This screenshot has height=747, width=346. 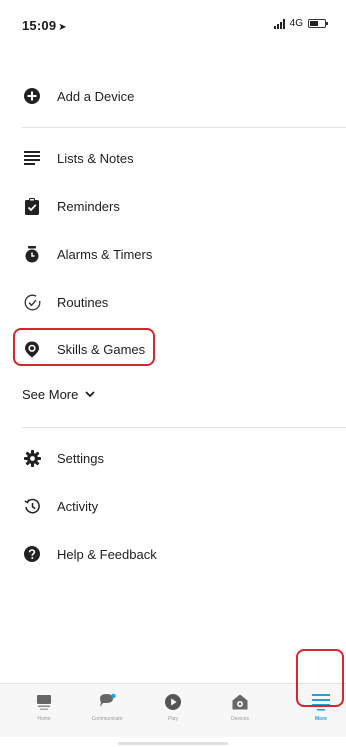 What do you see at coordinates (32, 554) in the screenshot?
I see `help-icon` at bounding box center [32, 554].